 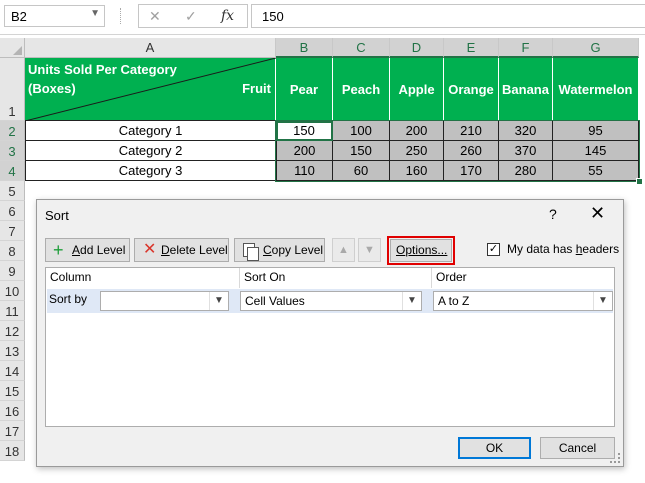 I want to click on row-header-15: 15, so click(x=12, y=391).